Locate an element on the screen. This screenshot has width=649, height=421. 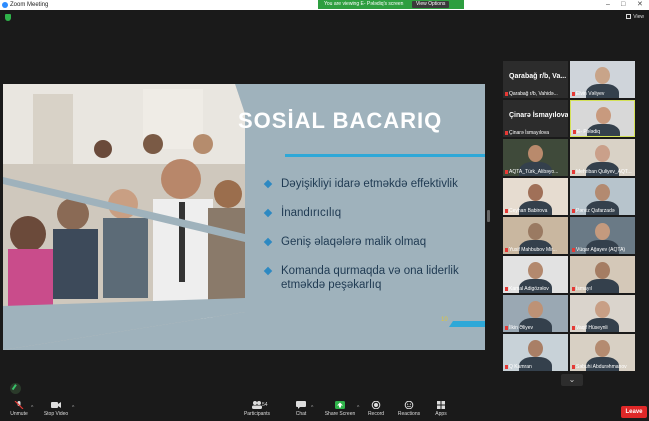
participant-name-text: İlkin Əliyev is located at coordinates (521, 328).